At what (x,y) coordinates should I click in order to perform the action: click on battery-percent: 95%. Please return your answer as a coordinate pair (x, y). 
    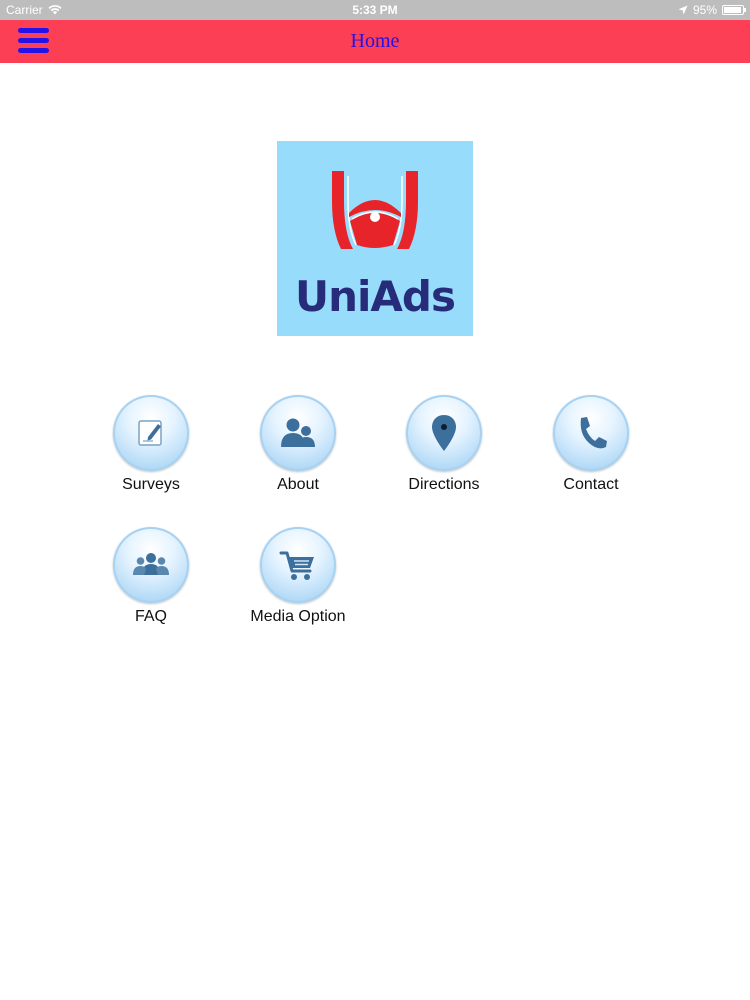
    Looking at the image, I should click on (704, 10).